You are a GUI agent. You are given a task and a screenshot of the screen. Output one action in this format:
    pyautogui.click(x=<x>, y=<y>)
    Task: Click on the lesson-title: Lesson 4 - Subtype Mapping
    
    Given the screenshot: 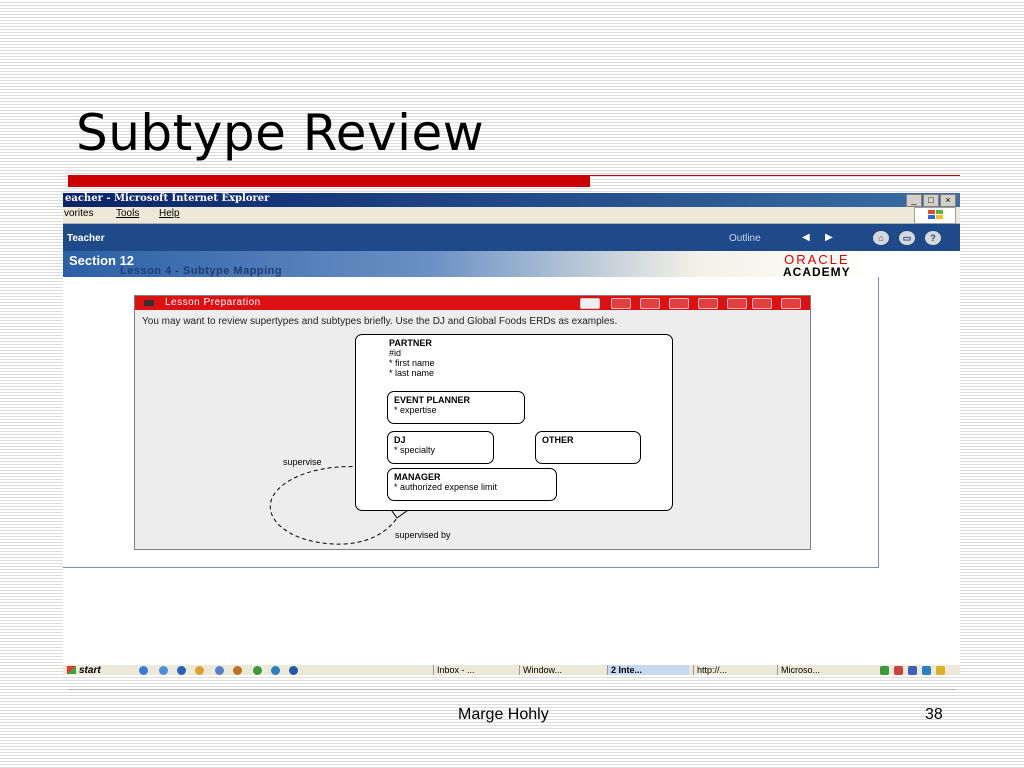 What is the action you would take?
    pyautogui.click(x=201, y=271)
    